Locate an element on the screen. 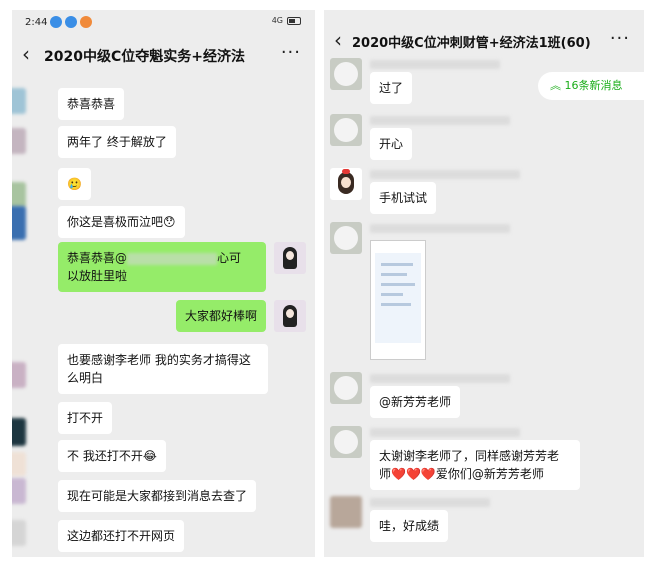  message-text: 师❤️❤️❤️爱你们@新芳芳老师 is located at coordinates (461, 474).